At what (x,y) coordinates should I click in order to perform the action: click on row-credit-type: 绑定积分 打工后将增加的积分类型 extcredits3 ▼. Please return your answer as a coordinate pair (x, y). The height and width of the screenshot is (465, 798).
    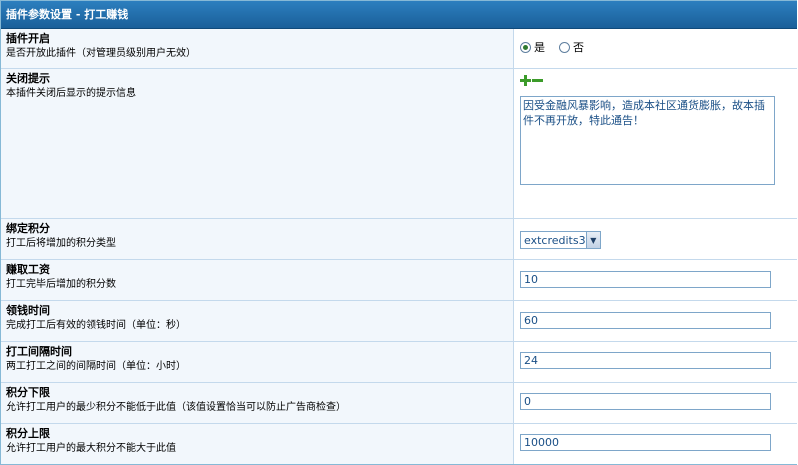
    Looking at the image, I should click on (399, 239).